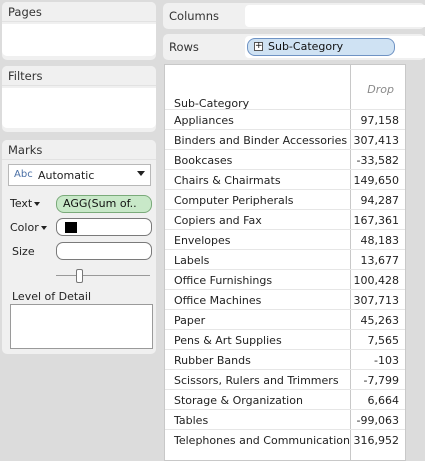 The image size is (425, 461). I want to click on row-category: Pens & Art Supplies, so click(228, 340).